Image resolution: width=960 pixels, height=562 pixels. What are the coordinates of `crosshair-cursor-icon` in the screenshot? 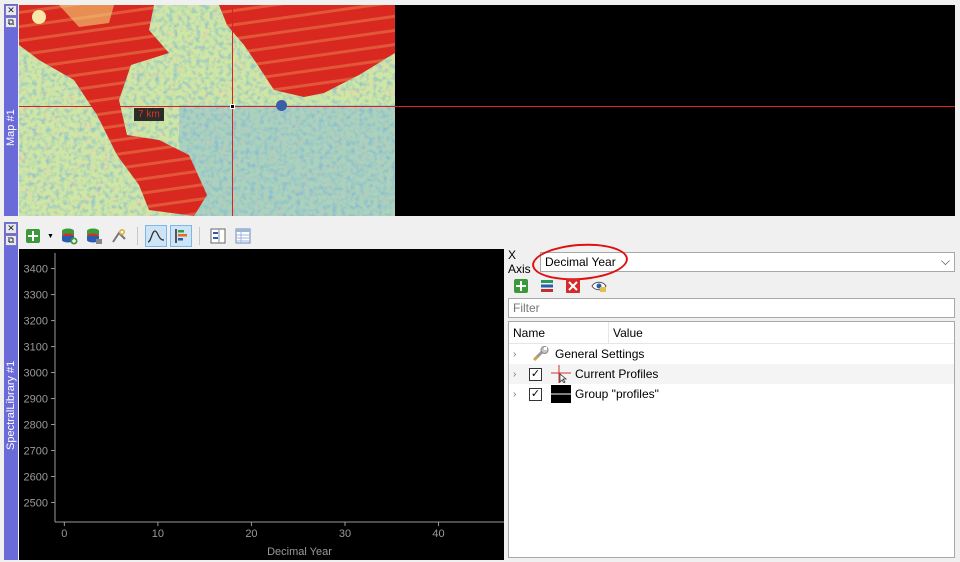 It's located at (561, 374).